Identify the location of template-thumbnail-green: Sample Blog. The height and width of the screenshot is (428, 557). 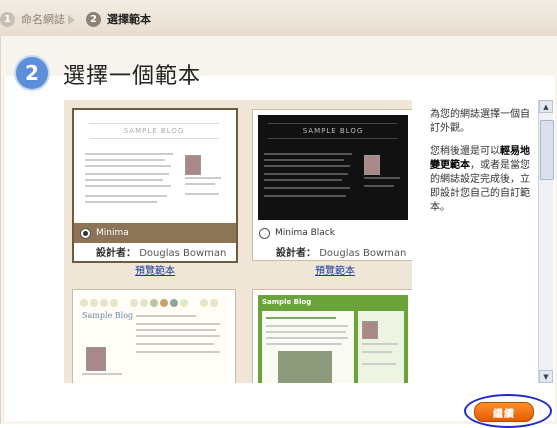
(333, 339).